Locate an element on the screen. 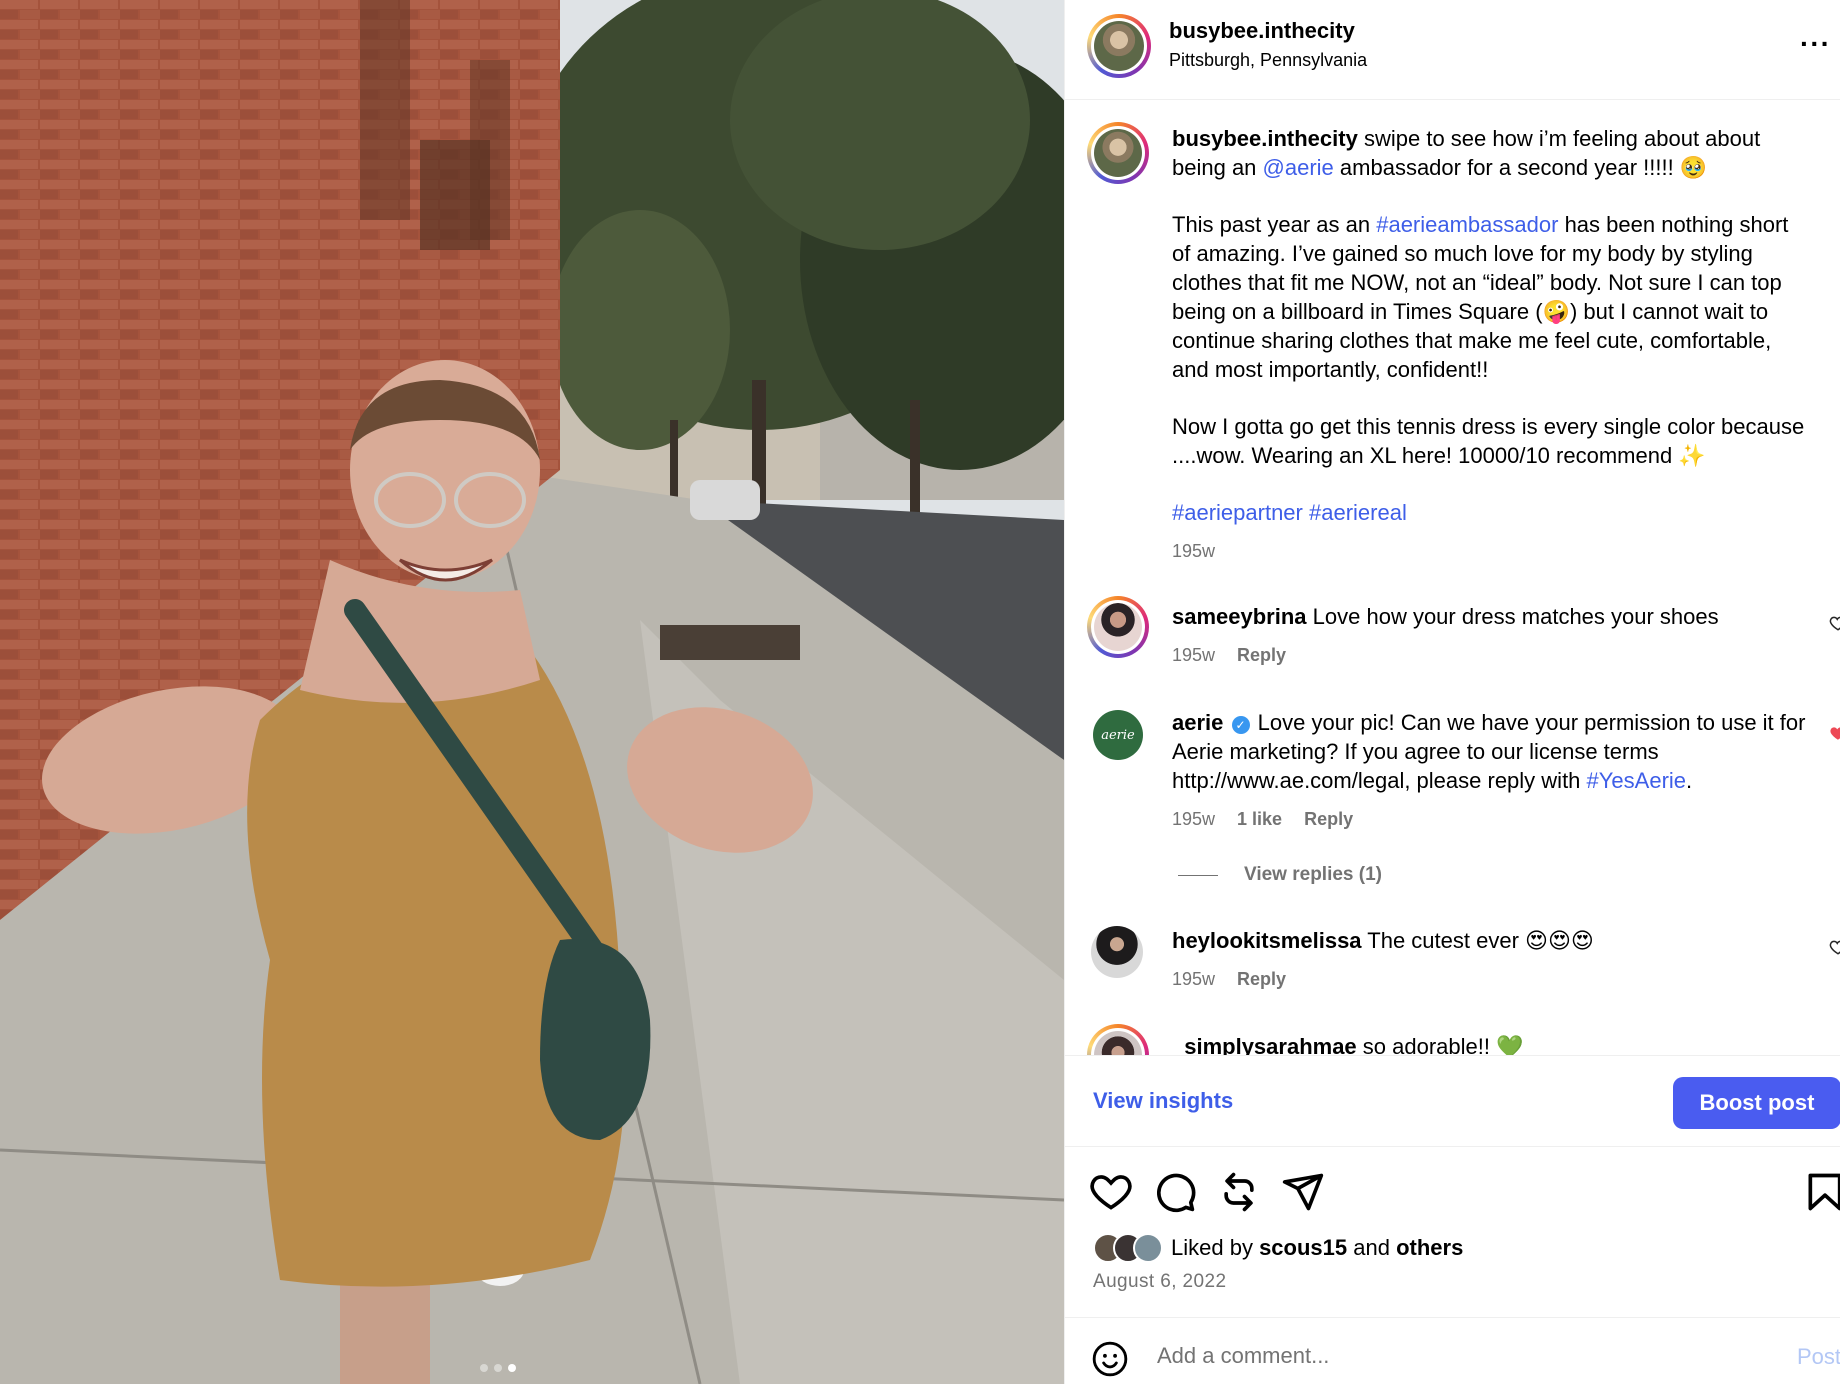 This screenshot has width=1840, height=1384. liked-by: Liked by scous15 and others is located at coordinates (1278, 1248).